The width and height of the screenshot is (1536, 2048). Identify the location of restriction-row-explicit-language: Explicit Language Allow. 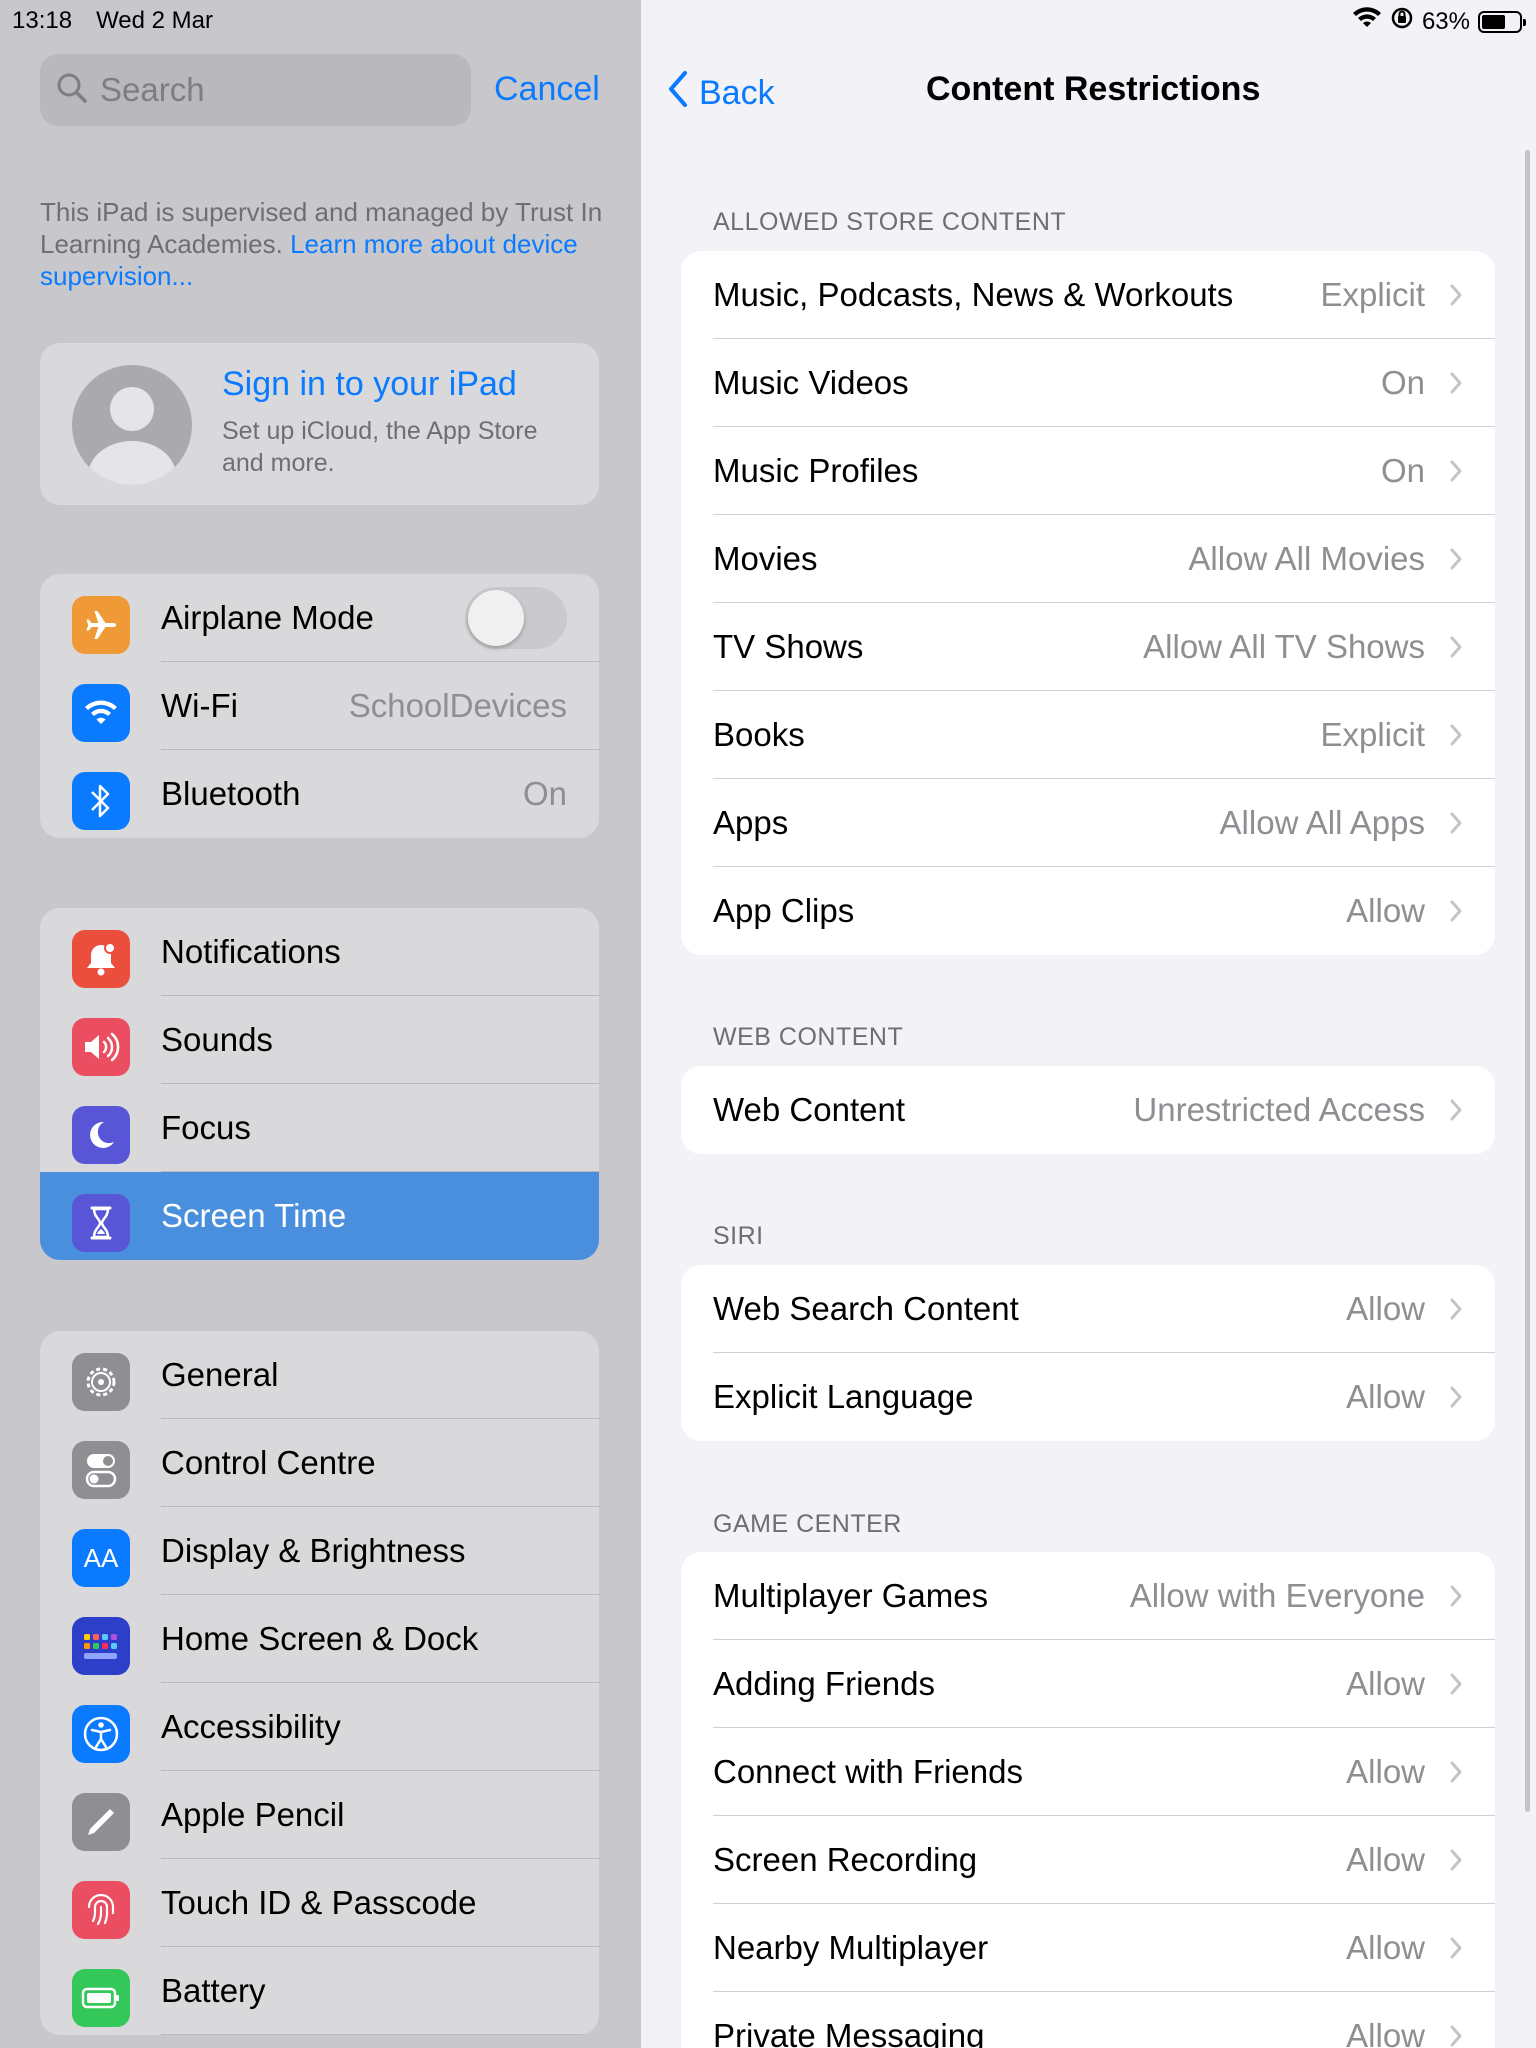
(1088, 1397).